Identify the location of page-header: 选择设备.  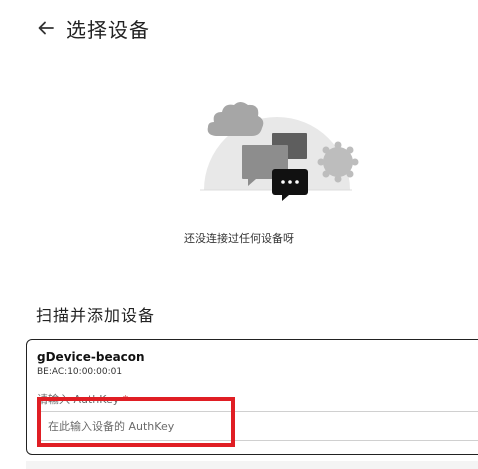
(93, 28).